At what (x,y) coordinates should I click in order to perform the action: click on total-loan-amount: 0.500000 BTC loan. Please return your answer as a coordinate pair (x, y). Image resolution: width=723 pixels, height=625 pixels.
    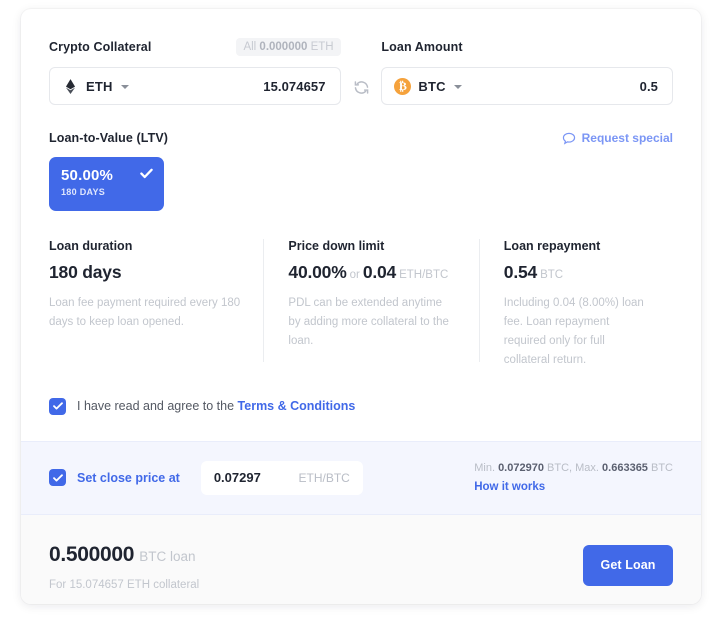
    Looking at the image, I should click on (124, 555).